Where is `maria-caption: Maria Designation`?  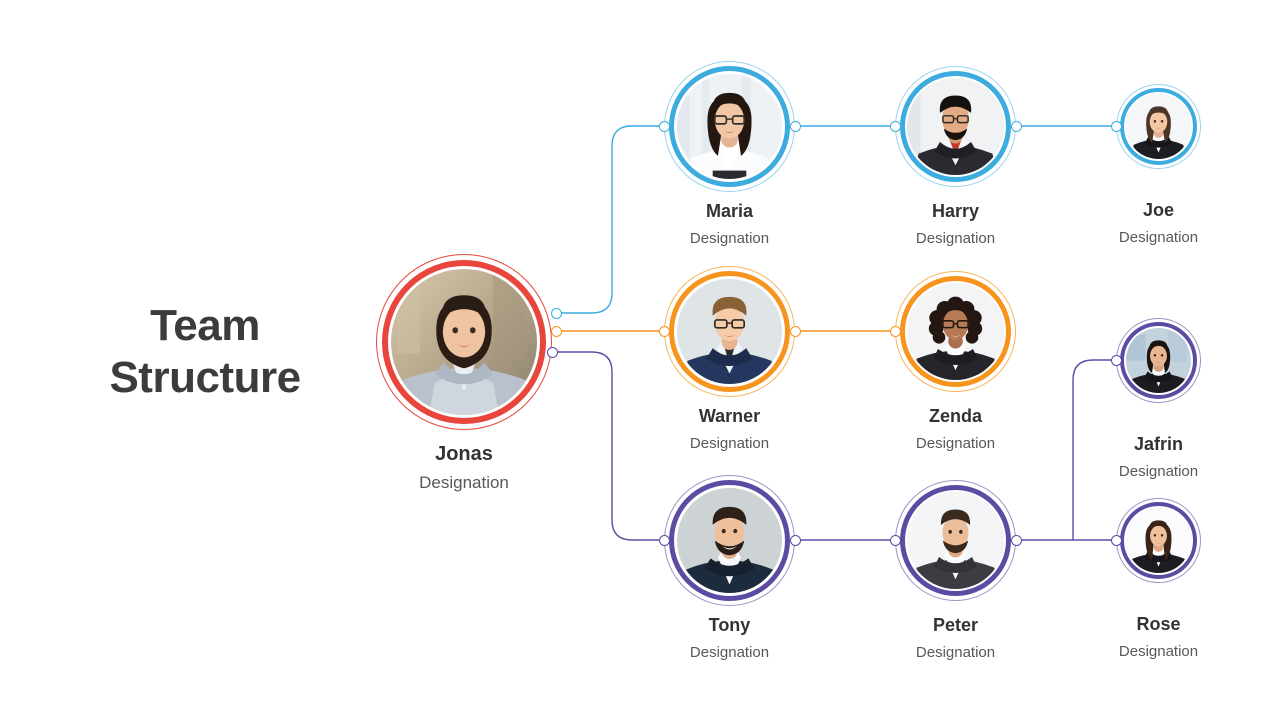
maria-caption: Maria Designation is located at coordinates (729, 224).